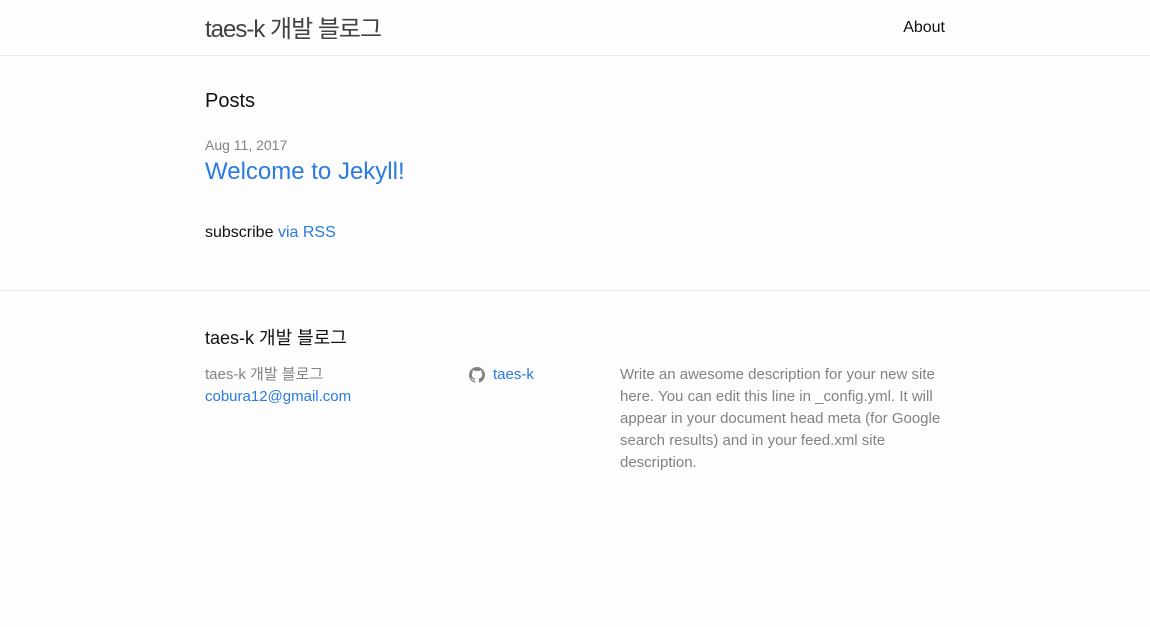 Image resolution: width=1150 pixels, height=627 pixels. Describe the element at coordinates (307, 232) in the screenshot. I see `rss-link: via RSS` at that location.